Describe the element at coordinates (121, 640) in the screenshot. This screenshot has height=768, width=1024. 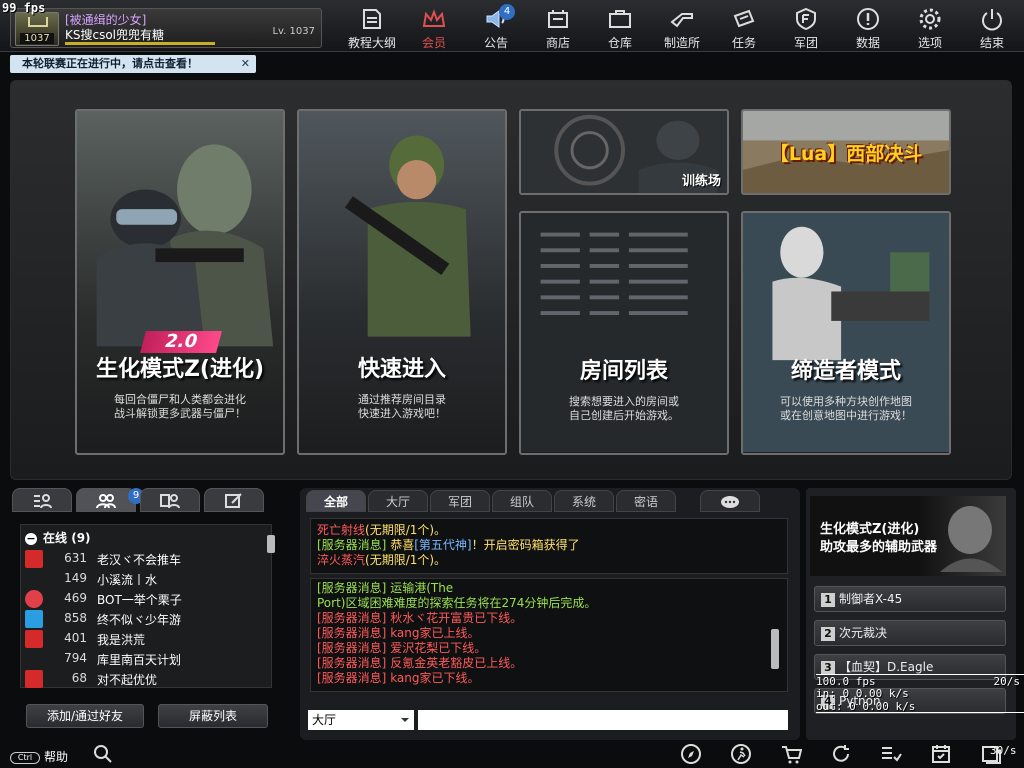
I see `friend-name: 我是洪荒` at that location.